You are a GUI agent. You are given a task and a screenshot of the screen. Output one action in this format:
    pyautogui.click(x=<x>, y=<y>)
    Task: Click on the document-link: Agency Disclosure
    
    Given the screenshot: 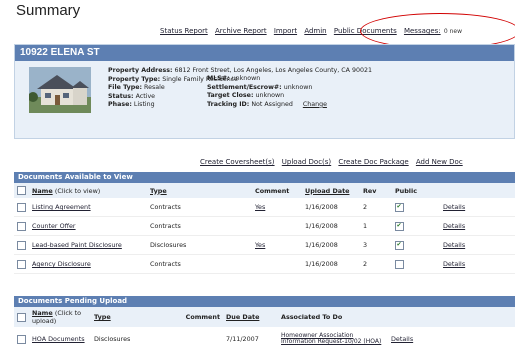 What is the action you would take?
    pyautogui.click(x=61, y=264)
    